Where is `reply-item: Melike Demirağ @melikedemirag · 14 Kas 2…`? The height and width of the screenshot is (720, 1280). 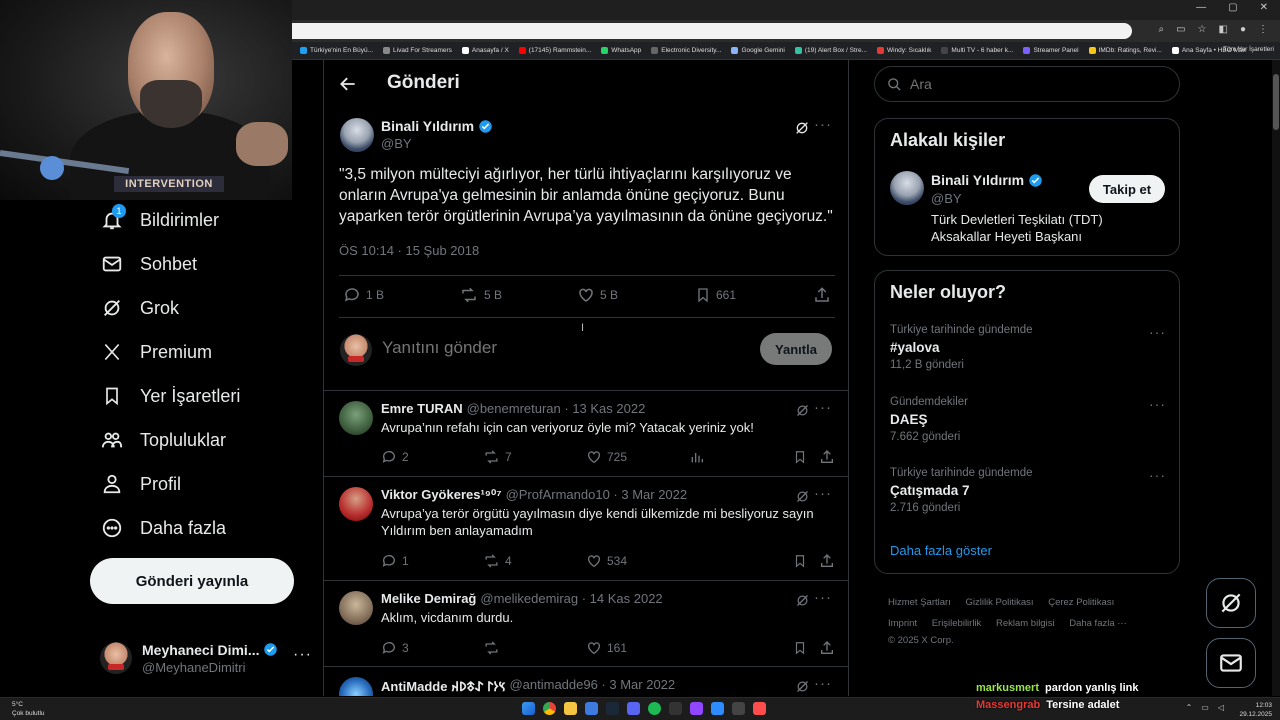
reply-item: Melike Demirağ @melikedemirag · 14 Kas 2… is located at coordinates (586, 624).